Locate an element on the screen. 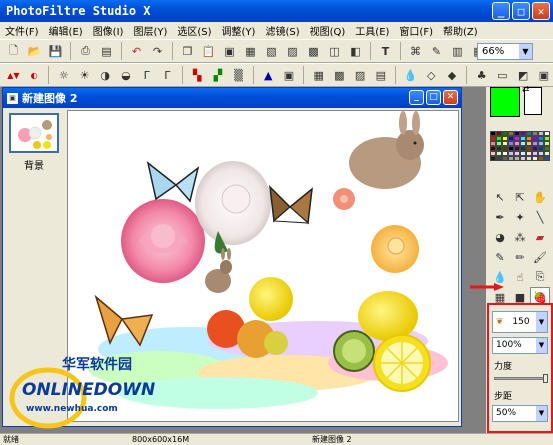  minimize-button: _ is located at coordinates (501, 11).